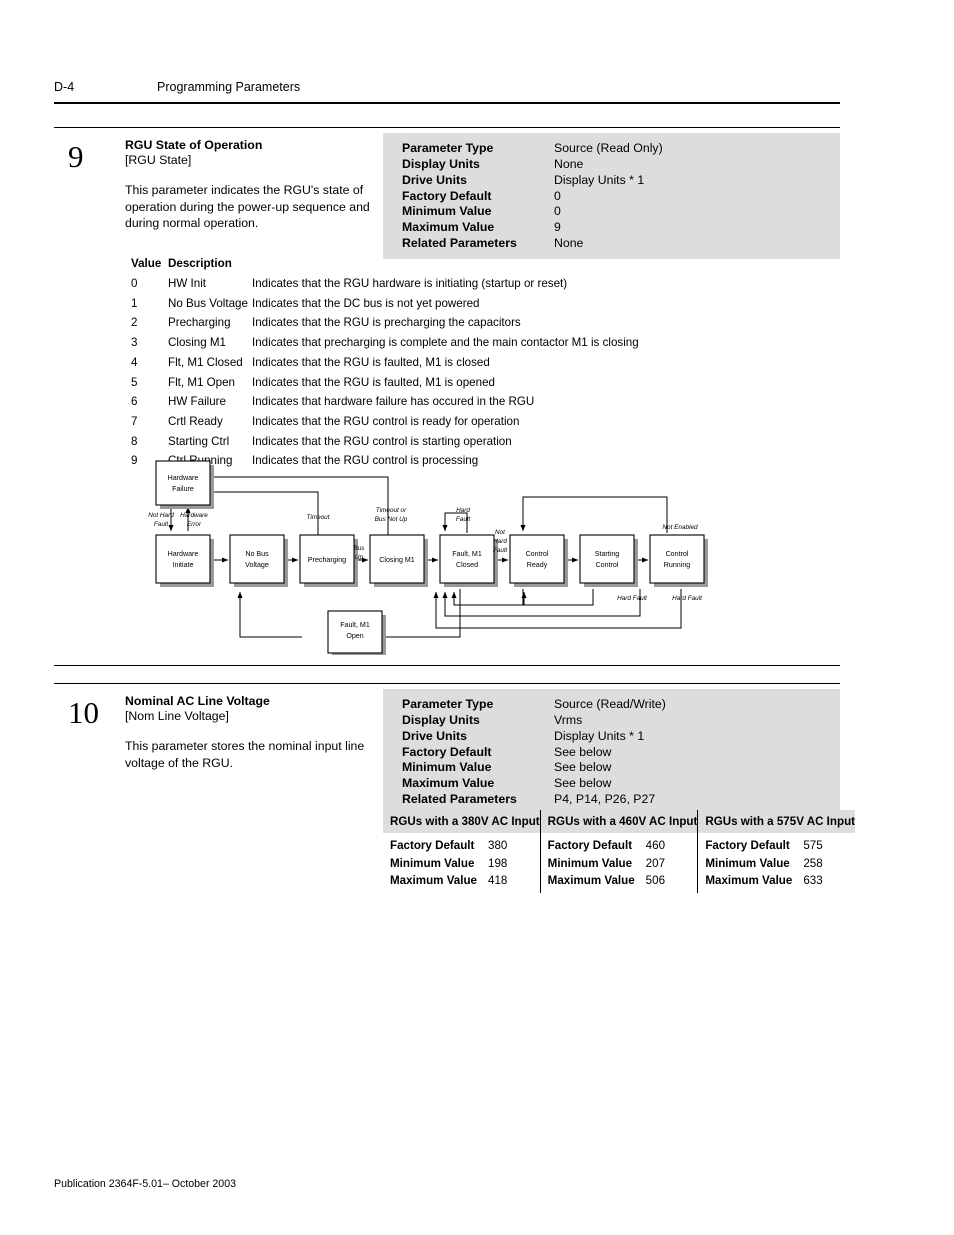 The height and width of the screenshot is (1235, 954). Describe the element at coordinates (146, 263) in the screenshot. I see `column-header-value: Value` at that location.